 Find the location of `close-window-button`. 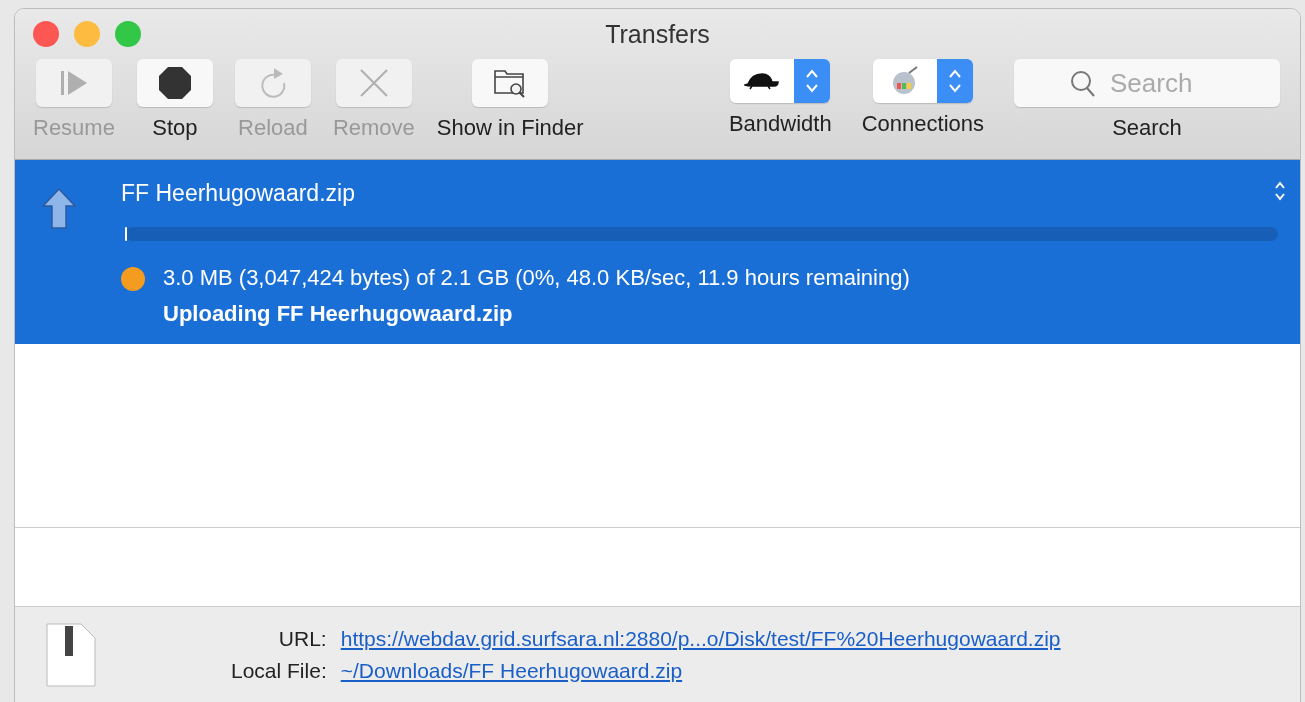

close-window-button is located at coordinates (46, 34).